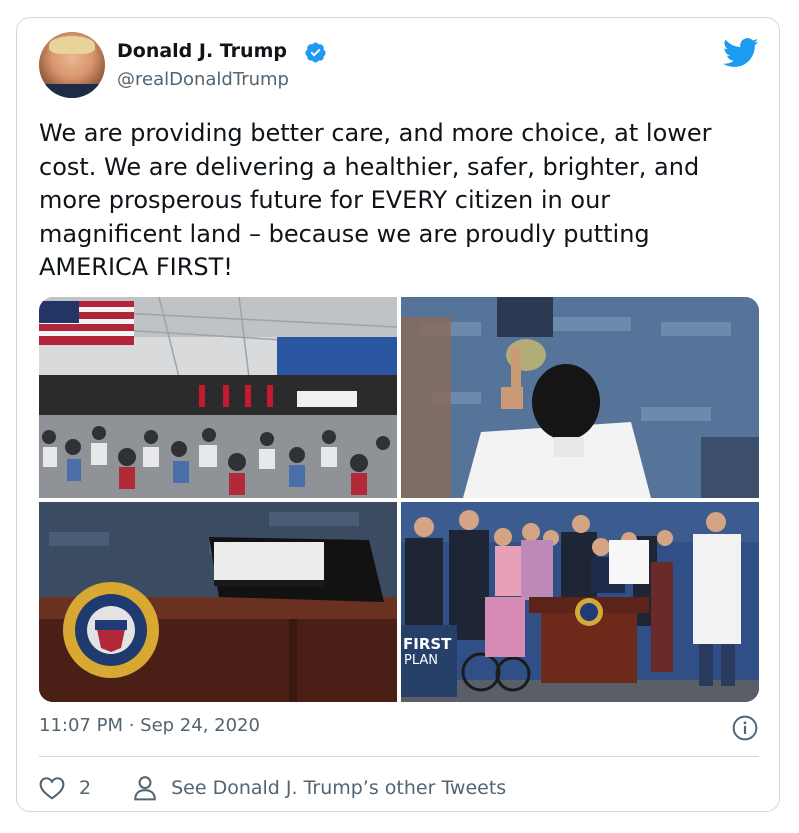 Image resolution: width=799 pixels, height=833 pixels. What do you see at coordinates (72, 91) in the screenshot?
I see `avatar-suit` at bounding box center [72, 91].